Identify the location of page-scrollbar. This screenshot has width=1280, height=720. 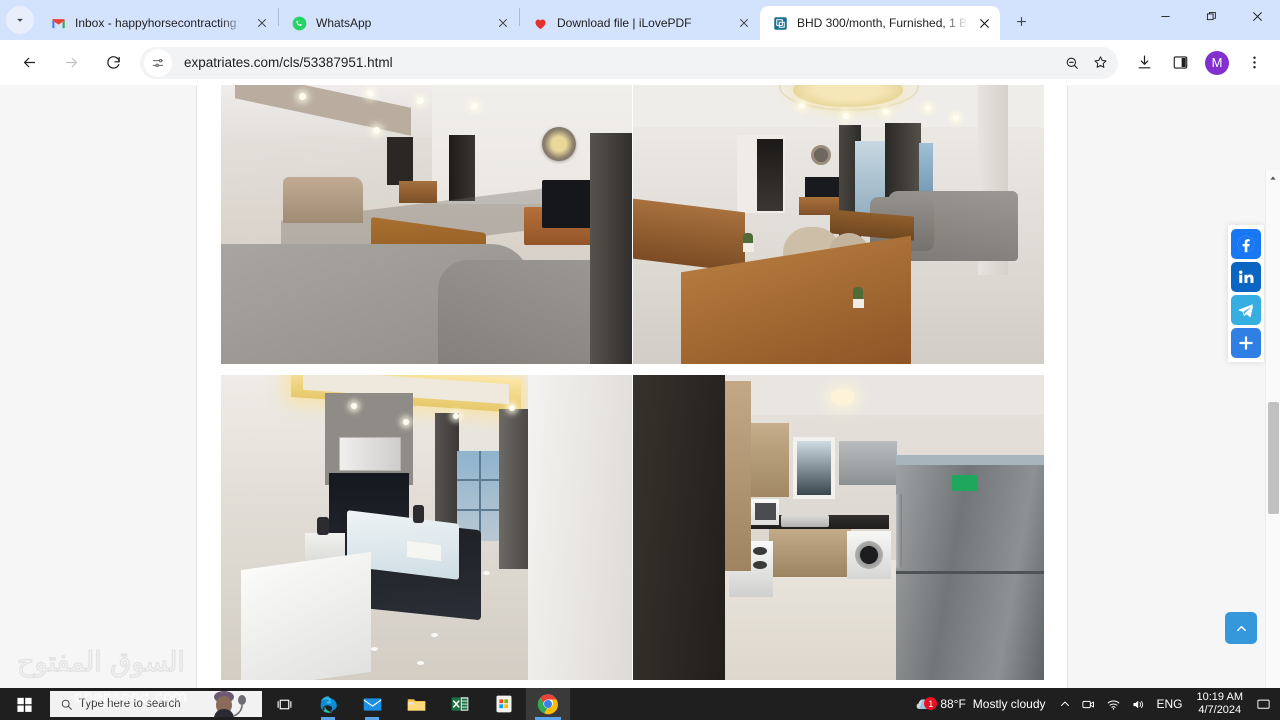
(1272, 429).